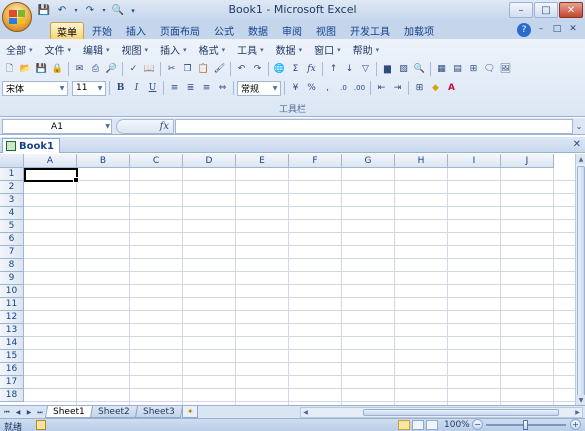  What do you see at coordinates (457, 425) in the screenshot?
I see `zoom-level: 100%` at bounding box center [457, 425].